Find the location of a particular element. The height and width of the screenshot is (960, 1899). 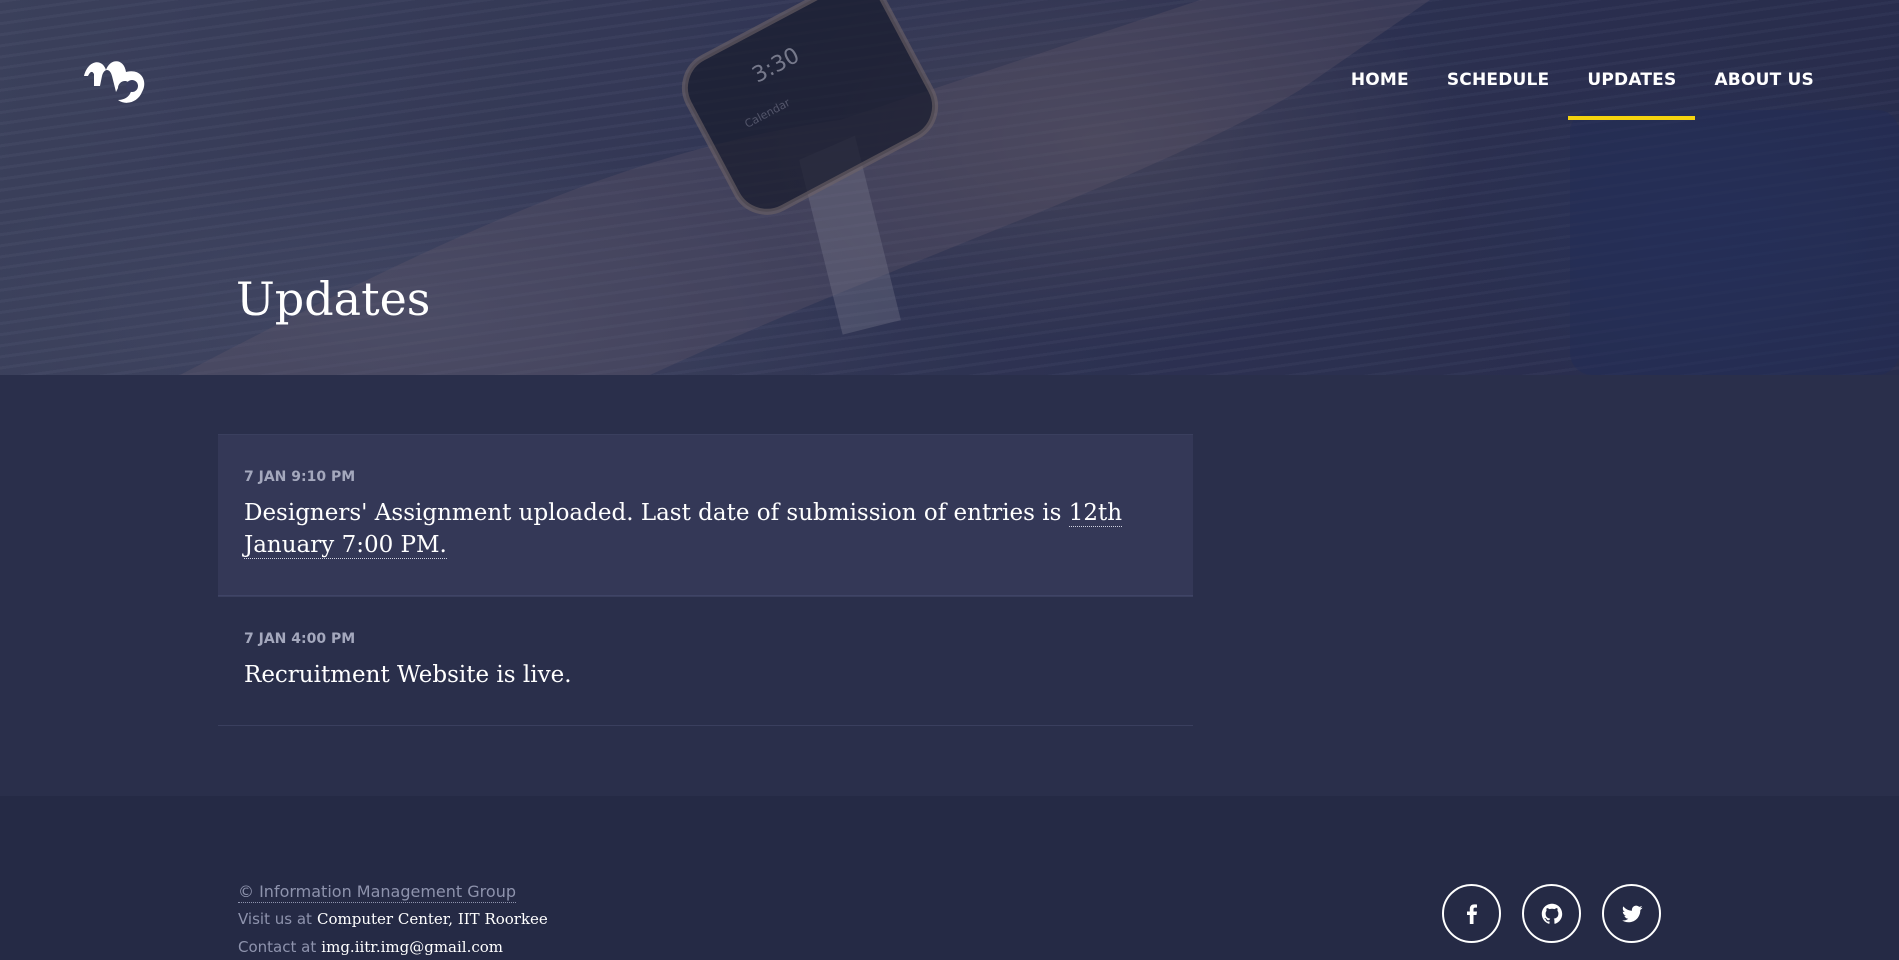

github-icon is located at coordinates (1551, 913).